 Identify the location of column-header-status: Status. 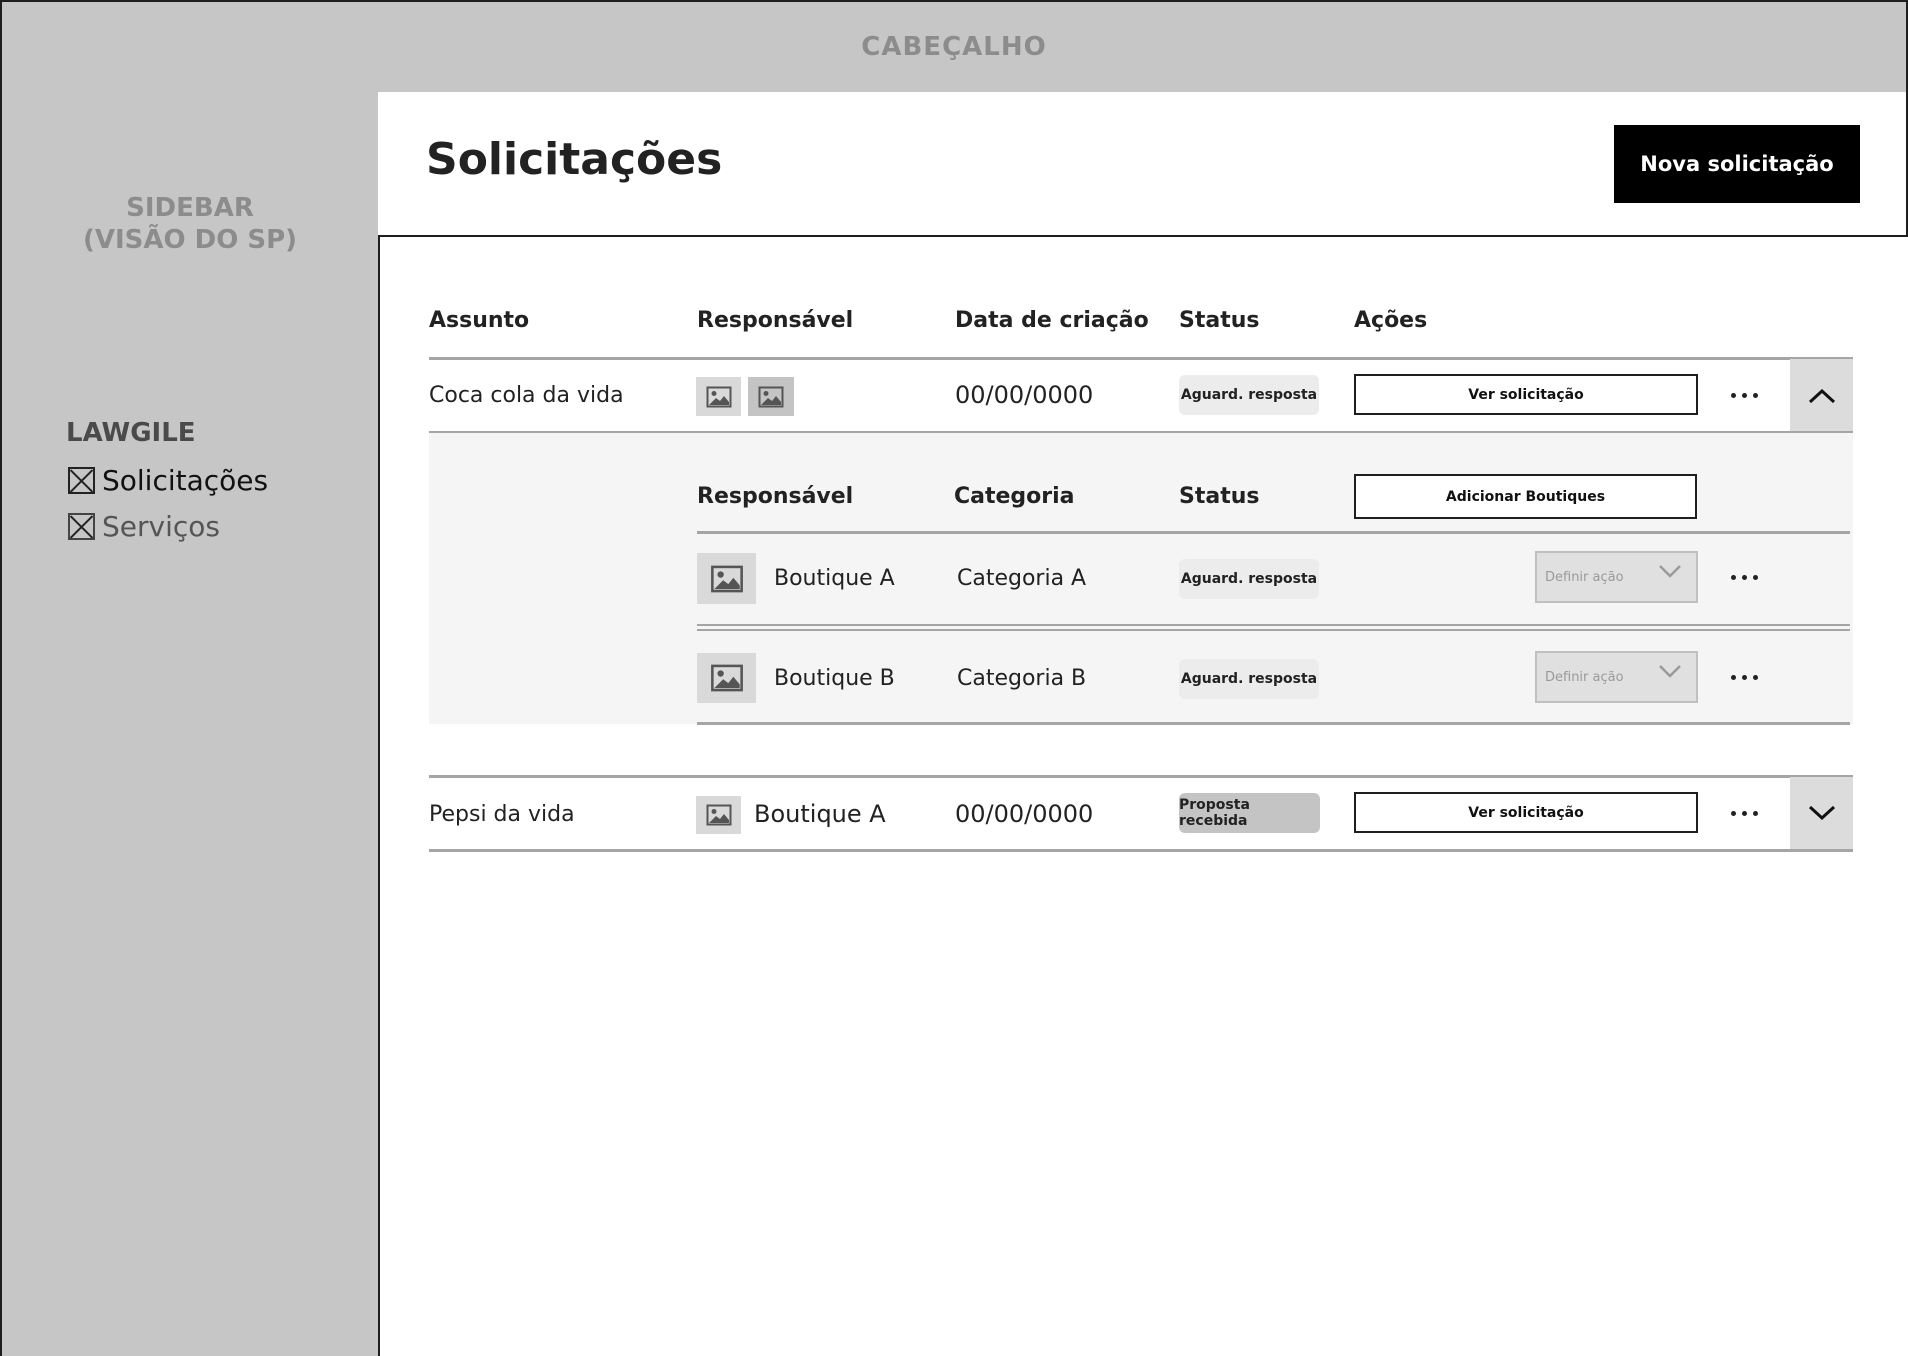
(1219, 320).